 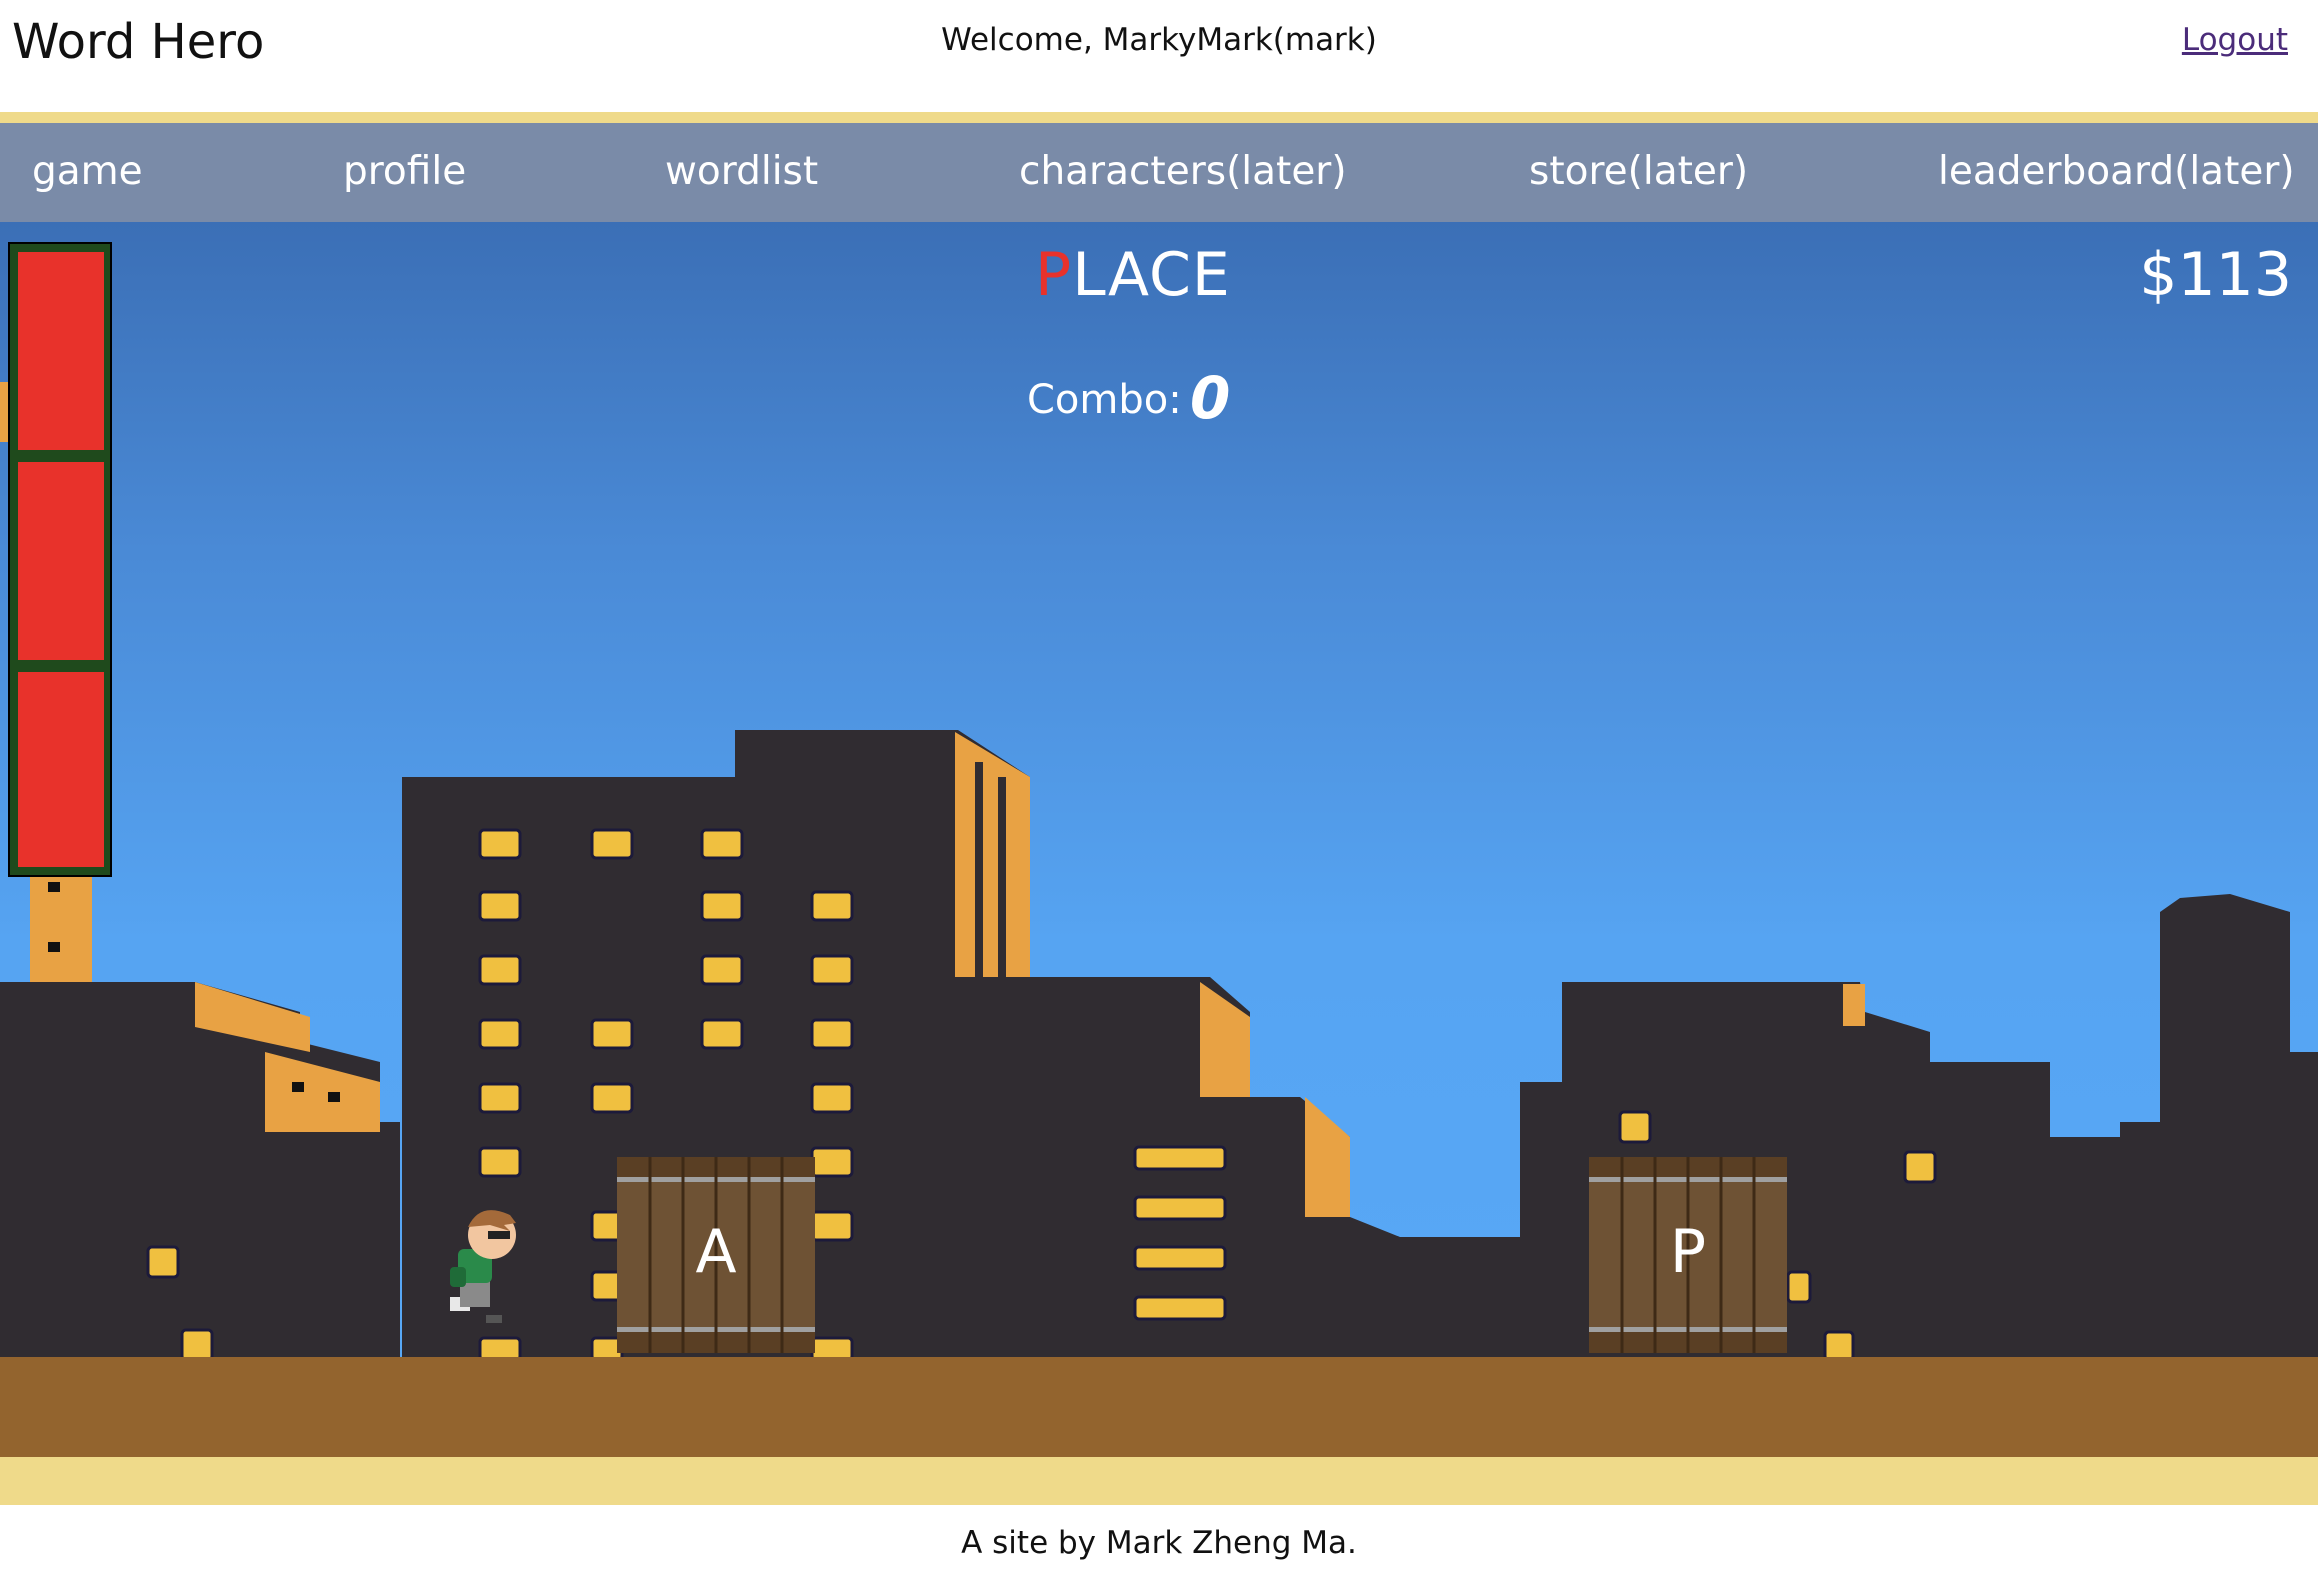 I want to click on footer-credit: A site by Mark Zheng Ma., so click(x=1159, y=1543).